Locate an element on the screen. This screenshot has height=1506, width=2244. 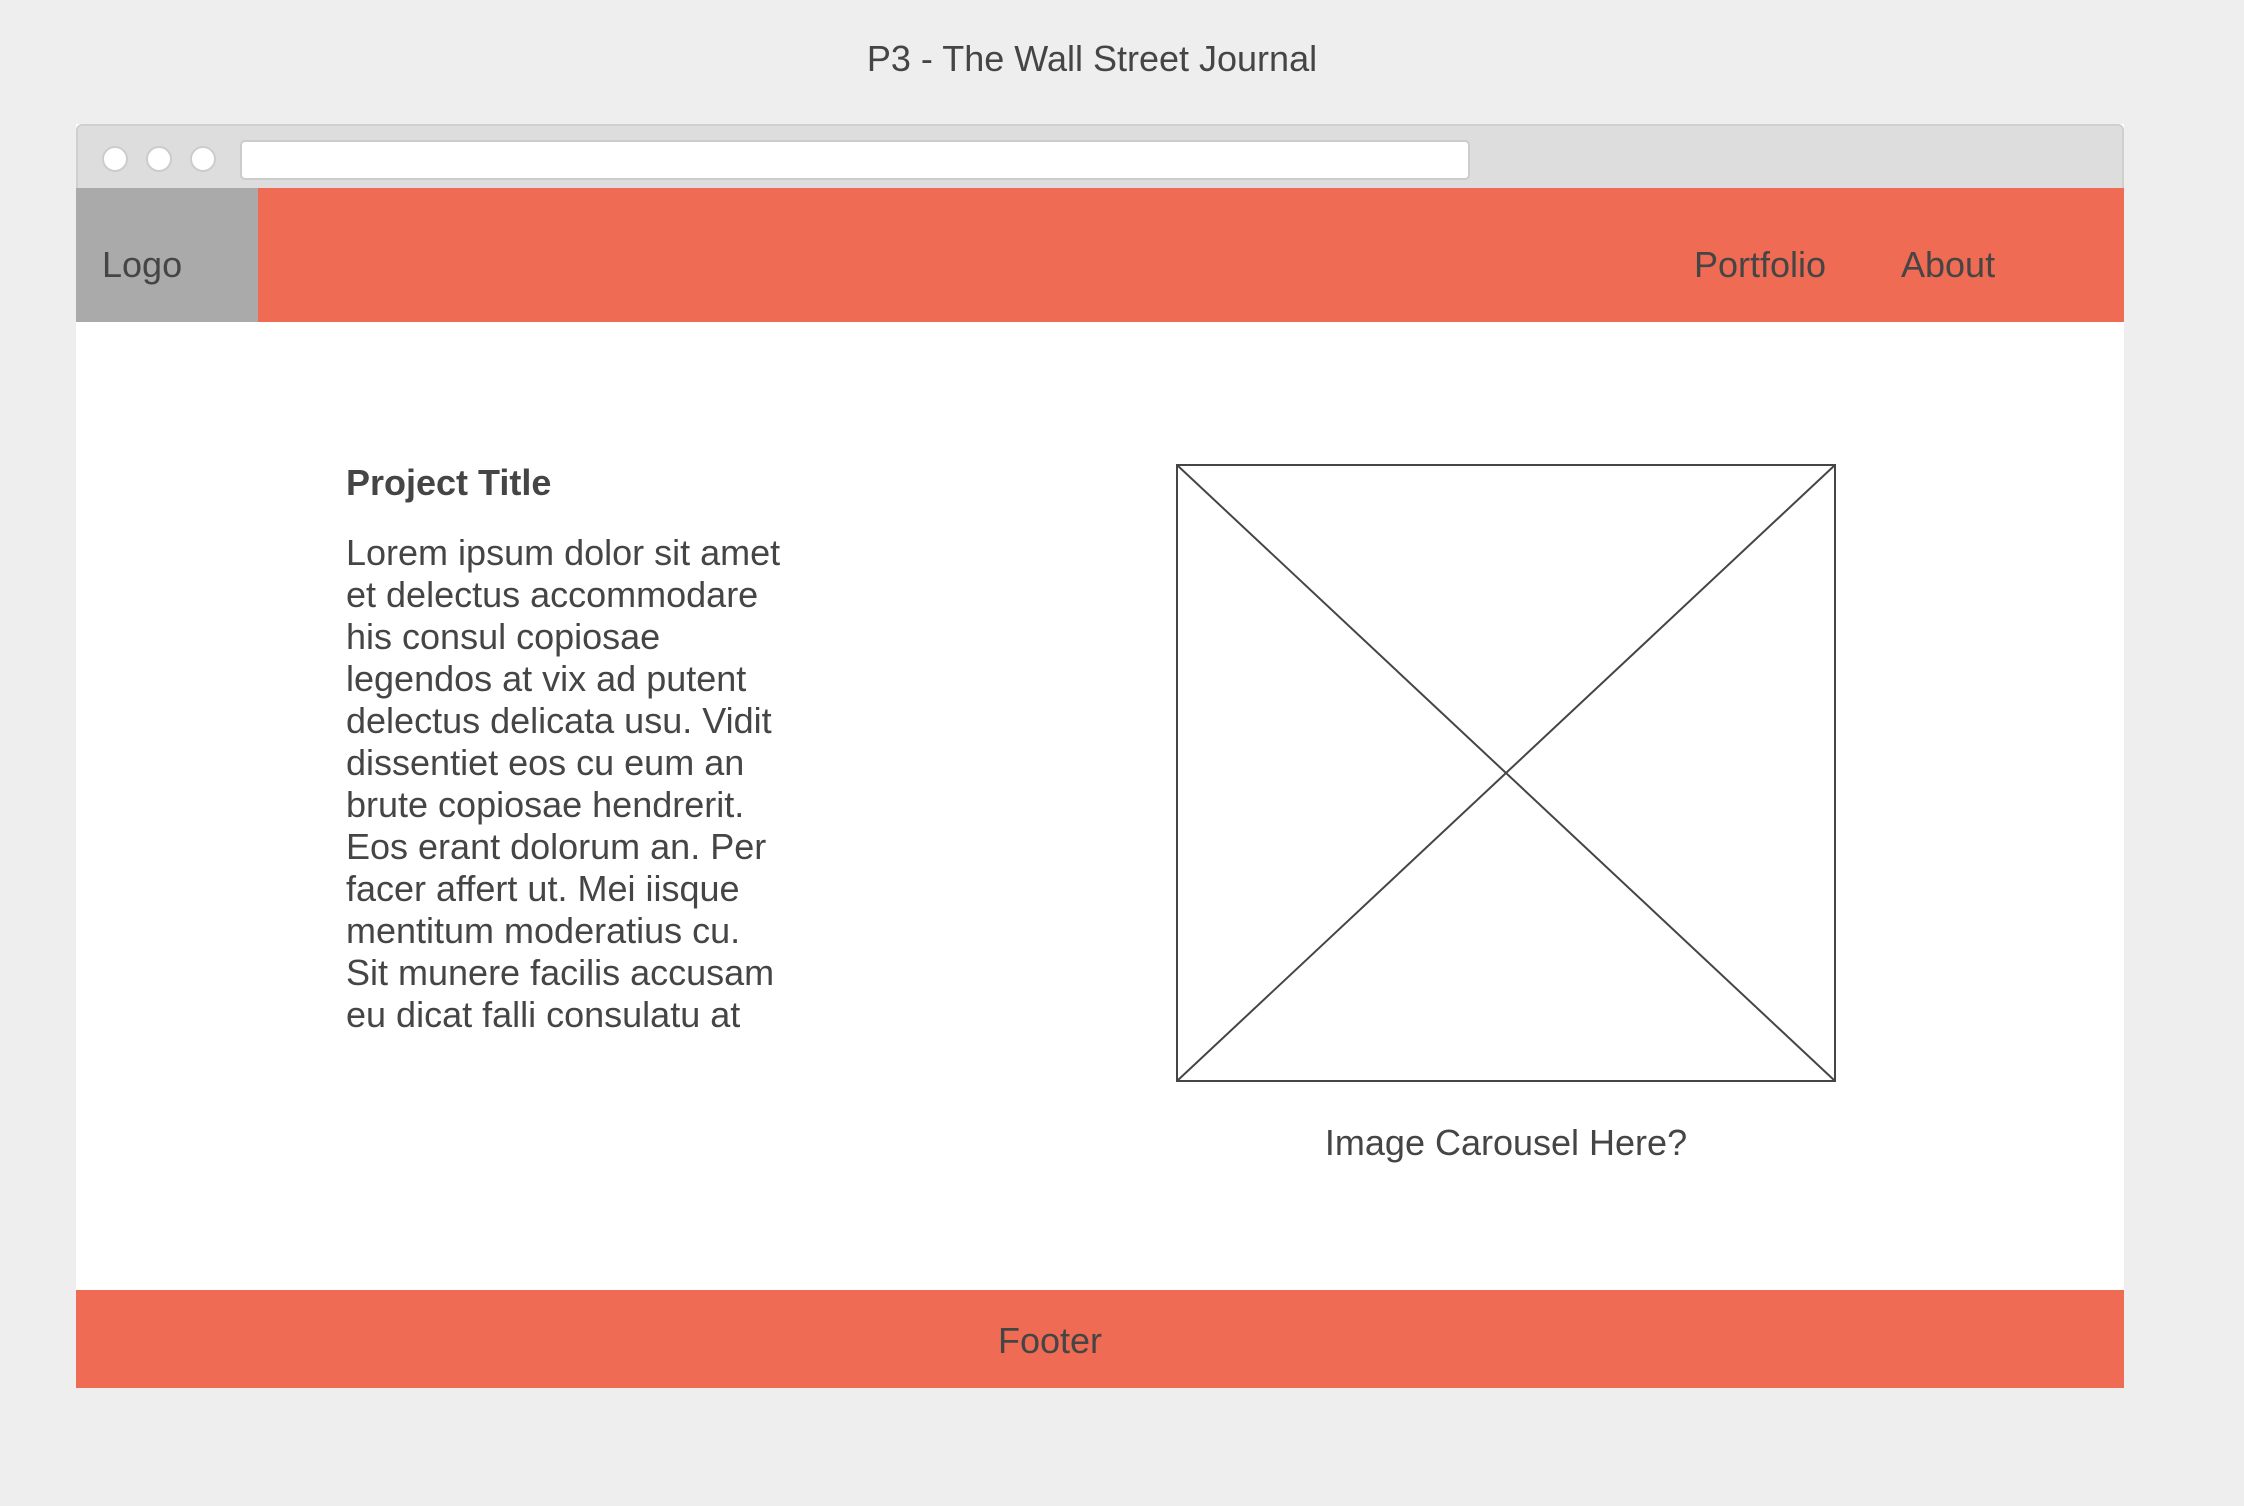
address-bar is located at coordinates (855, 160).